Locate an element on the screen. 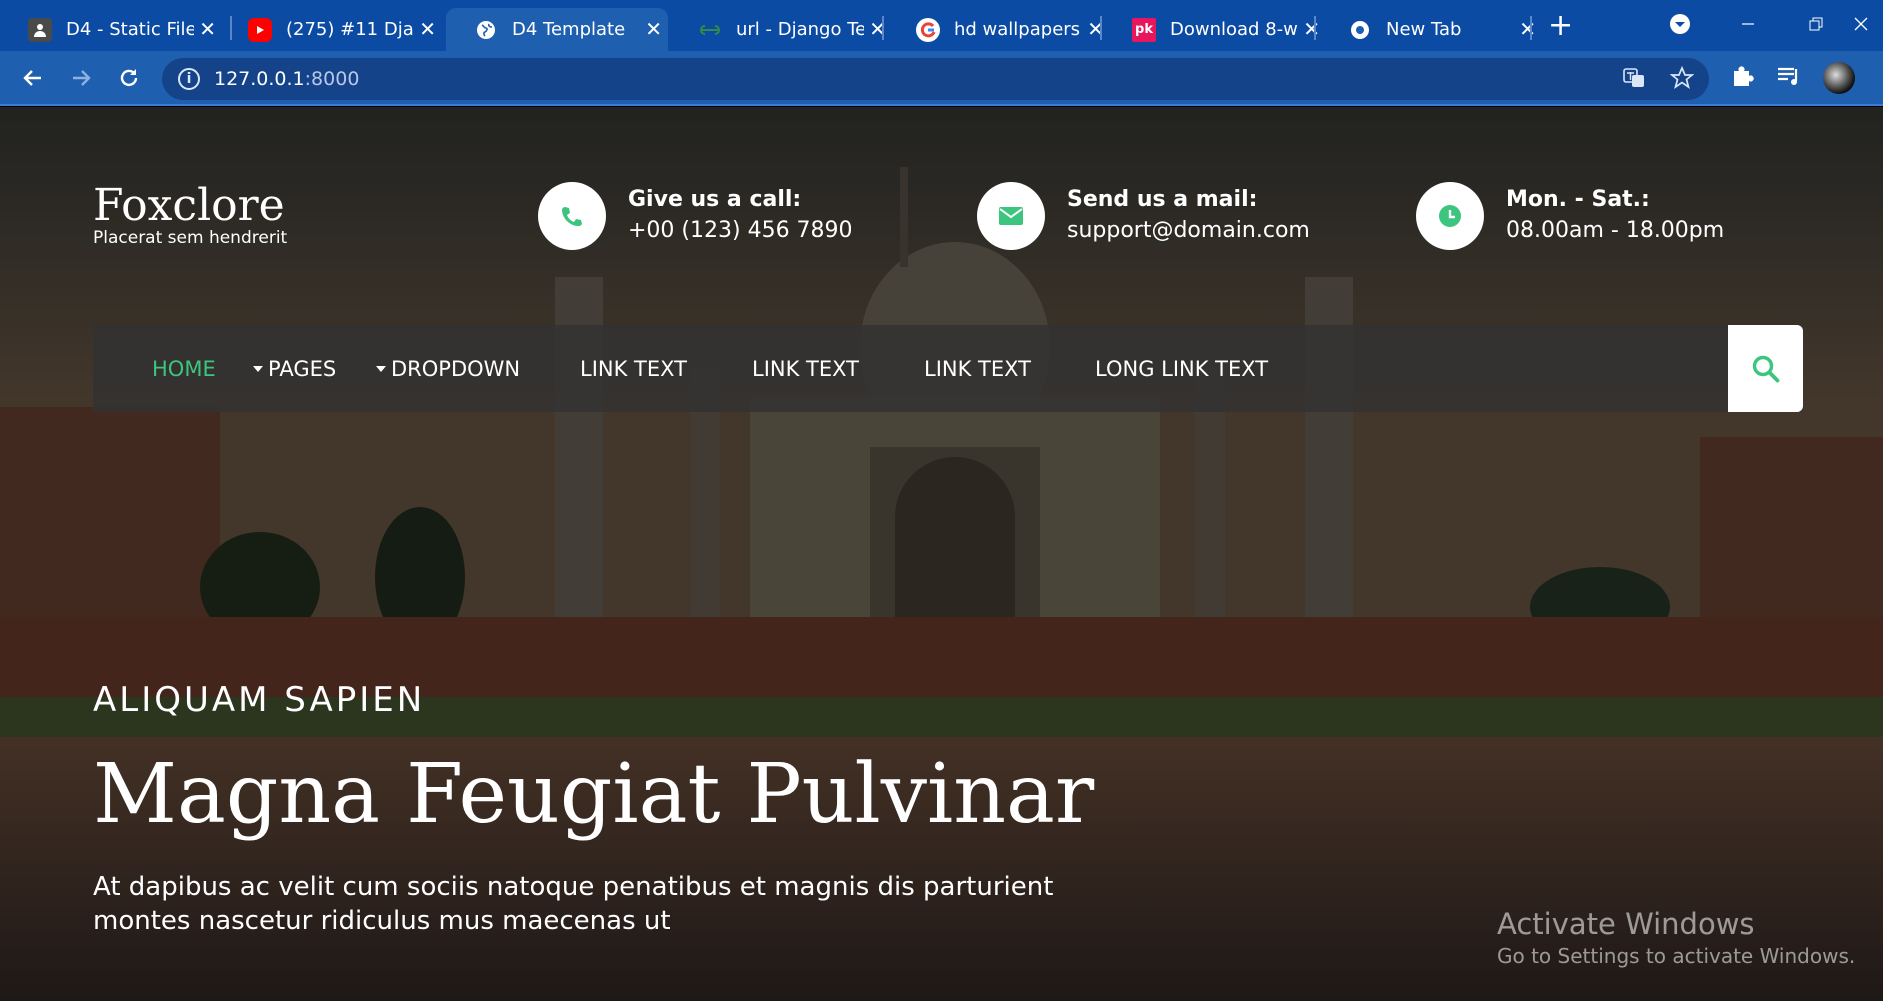 The width and height of the screenshot is (1883, 1001). tab-title: (275) #11 Django is located at coordinates (350, 29).